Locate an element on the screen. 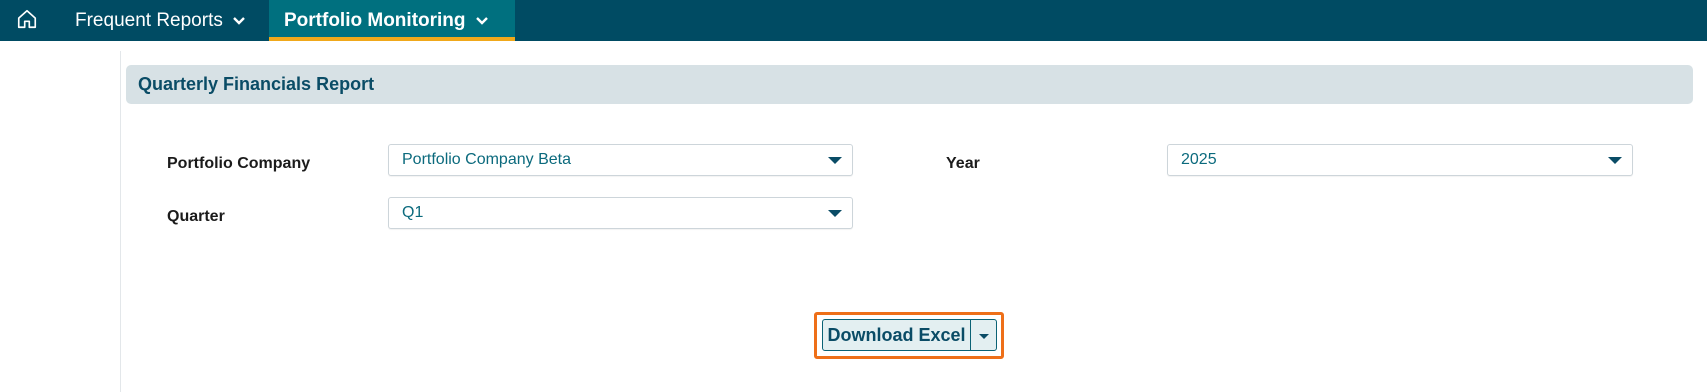 The image size is (1707, 392). home-icon is located at coordinates (27, 21).